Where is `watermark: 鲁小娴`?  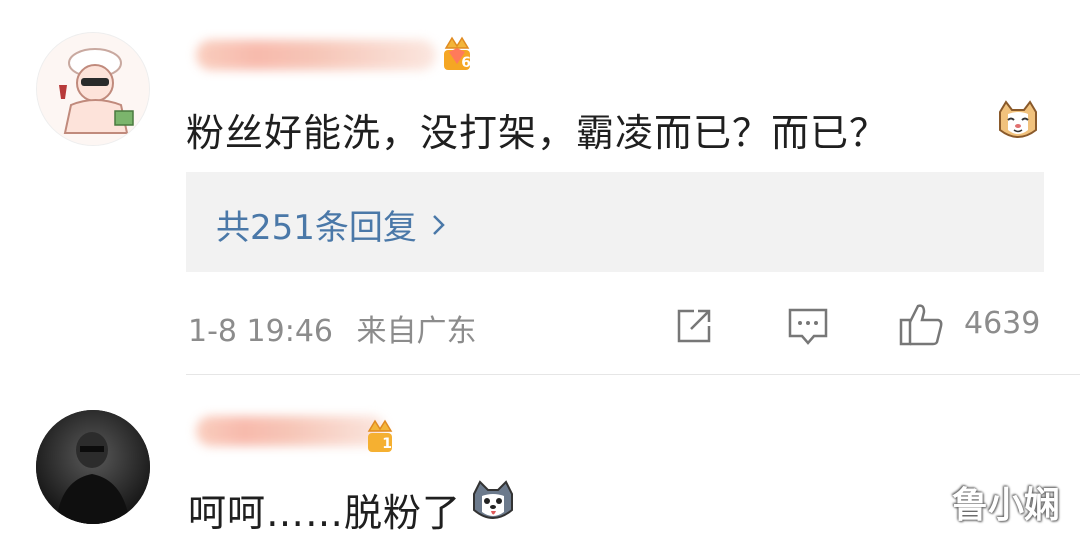 watermark: 鲁小娴 is located at coordinates (1005, 505).